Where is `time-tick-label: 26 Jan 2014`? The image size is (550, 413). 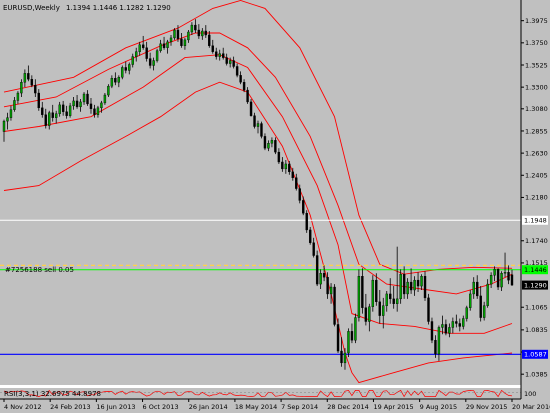 time-tick-label: 26 Jan 2014 is located at coordinates (208, 407).